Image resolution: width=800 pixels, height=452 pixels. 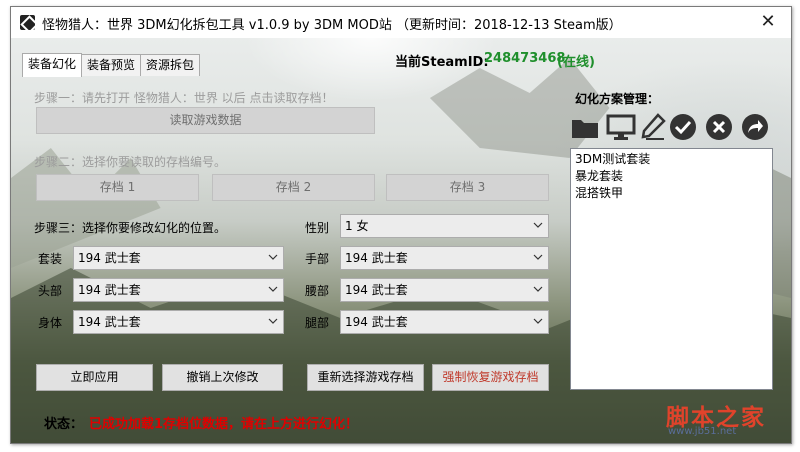 I want to click on plan-toolbar, so click(x=674, y=128).